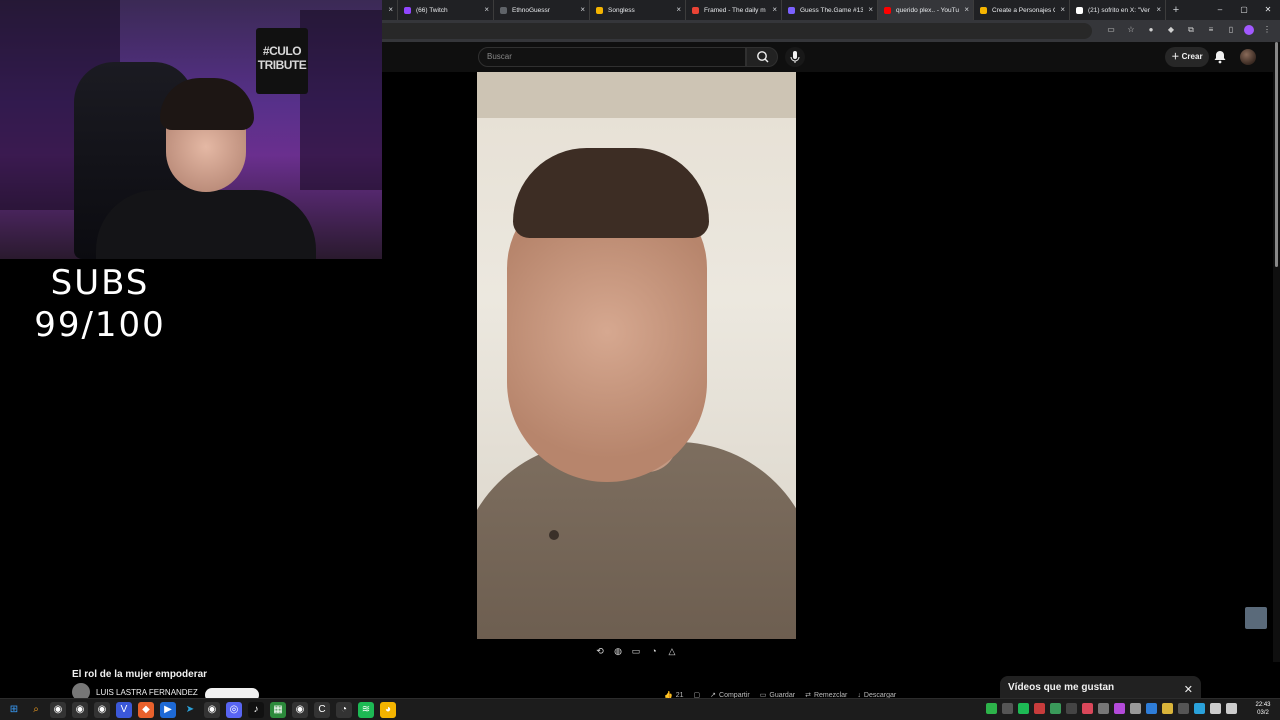 This screenshot has width=1280, height=720. I want to click on miniplayer-icon: ▭, so click(636, 651).